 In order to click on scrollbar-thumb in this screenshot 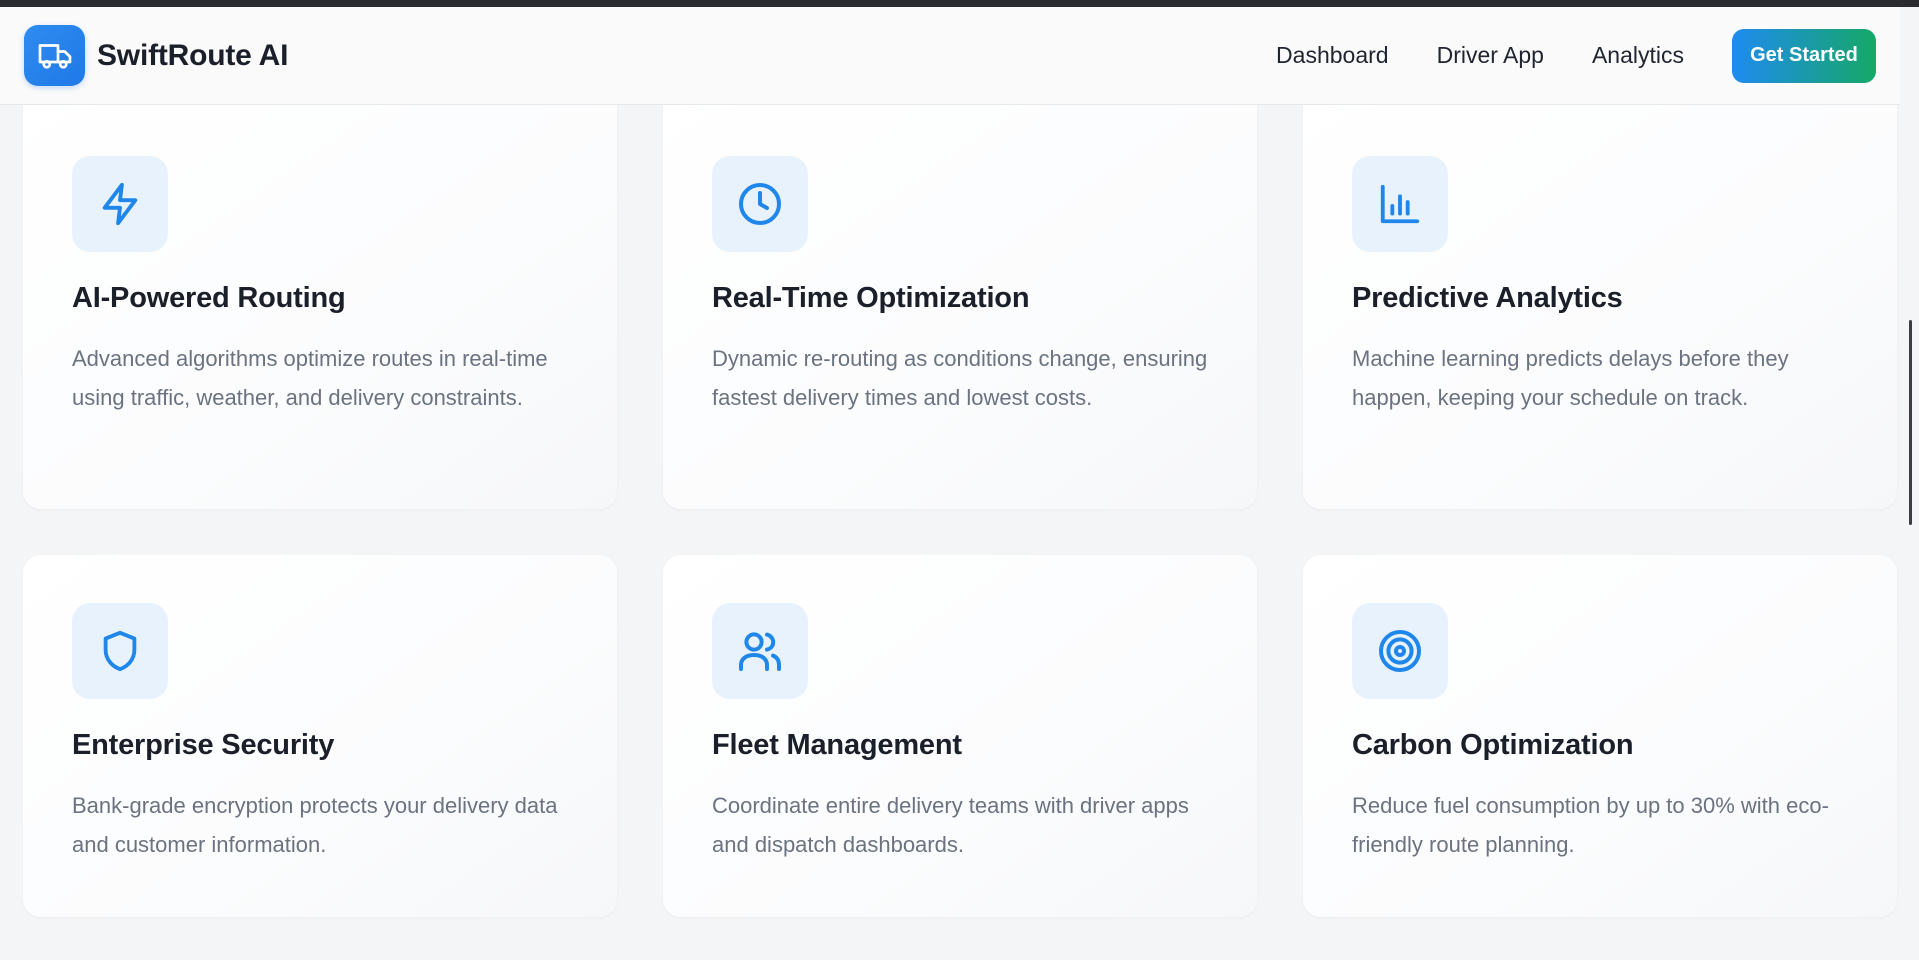, I will do `click(1910, 422)`.